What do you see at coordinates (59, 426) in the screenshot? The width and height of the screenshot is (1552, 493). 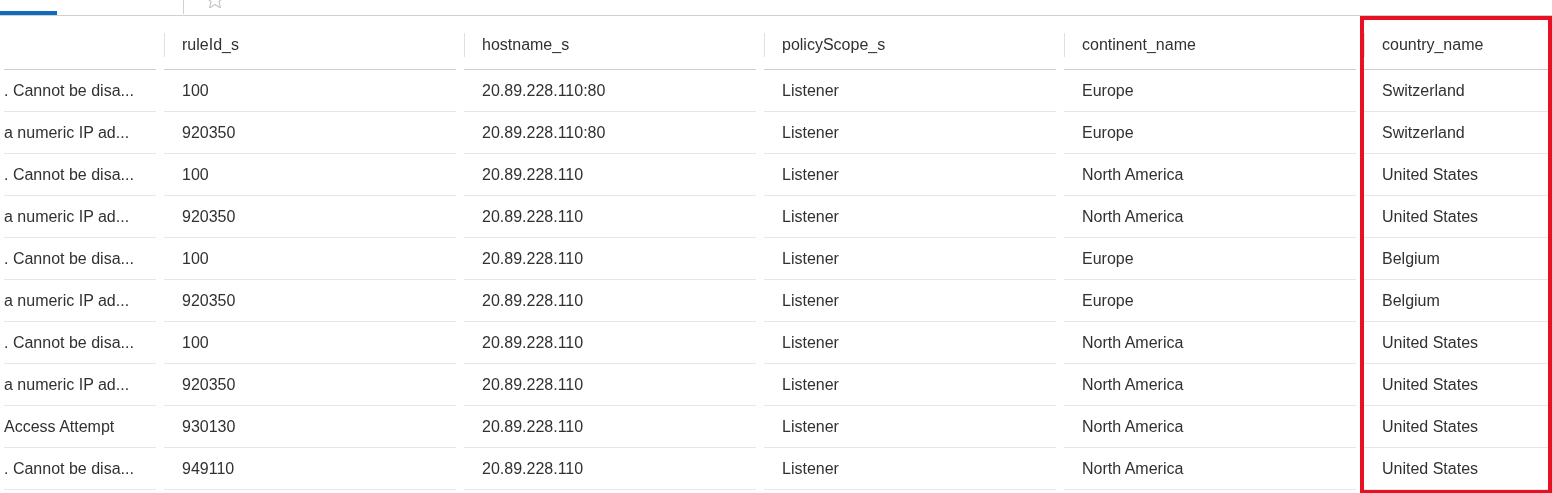 I see `table-cell-text: Access Attempt` at bounding box center [59, 426].